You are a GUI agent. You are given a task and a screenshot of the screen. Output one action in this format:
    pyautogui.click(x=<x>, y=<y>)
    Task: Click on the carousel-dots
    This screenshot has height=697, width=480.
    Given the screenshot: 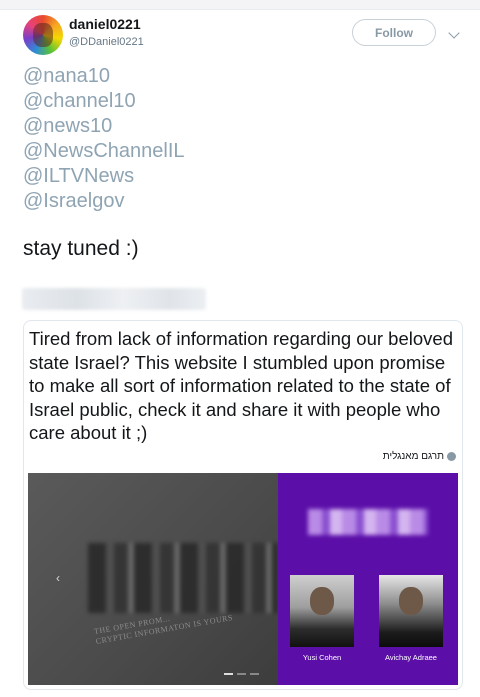 What is the action you would take?
    pyautogui.click(x=241, y=674)
    